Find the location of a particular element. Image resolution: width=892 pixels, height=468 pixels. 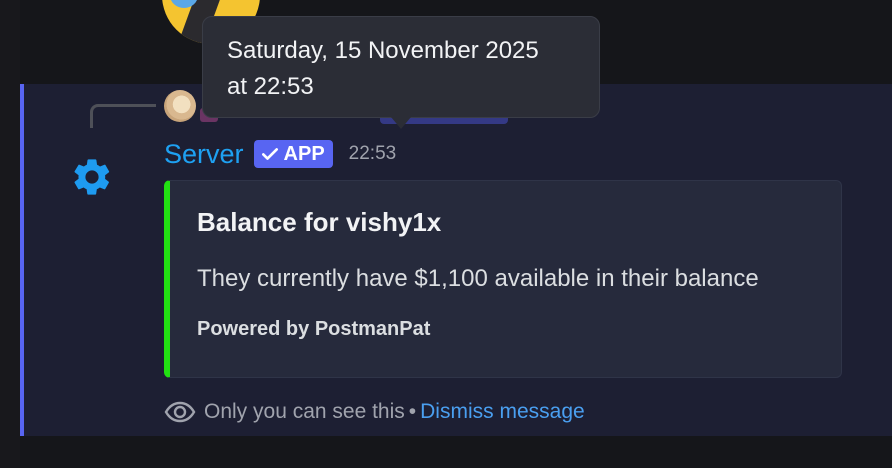

ephemeral-notice: Only you can see this • Dismiss message is located at coordinates (374, 412).